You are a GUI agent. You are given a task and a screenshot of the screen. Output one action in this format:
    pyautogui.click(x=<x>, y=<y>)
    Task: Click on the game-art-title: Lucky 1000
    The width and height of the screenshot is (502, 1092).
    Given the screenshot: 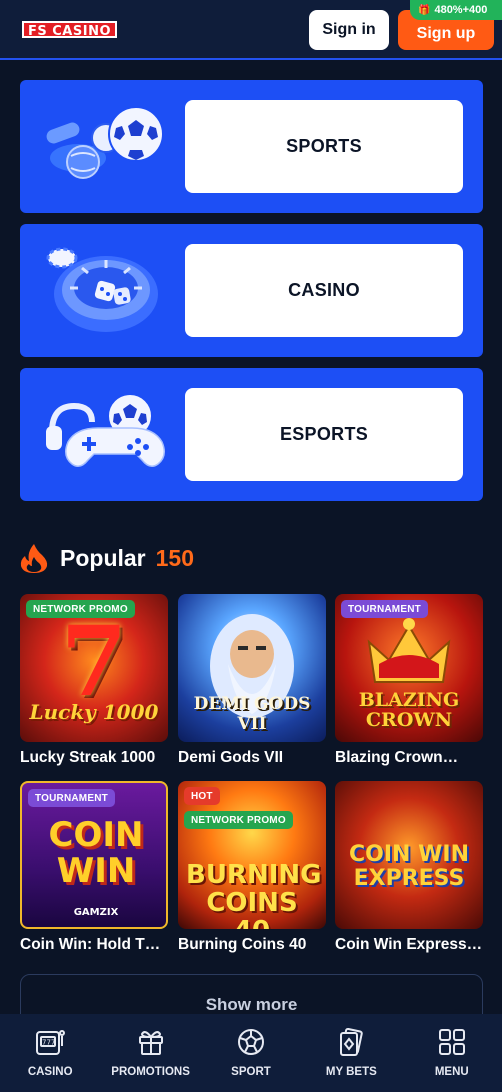 What is the action you would take?
    pyautogui.click(x=94, y=712)
    